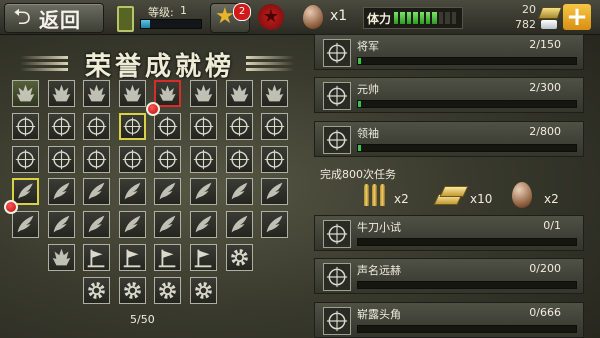 The image size is (600, 338). Describe the element at coordinates (449, 233) in the screenshot. I see `task-row: 牛刀小试 0/1` at that location.